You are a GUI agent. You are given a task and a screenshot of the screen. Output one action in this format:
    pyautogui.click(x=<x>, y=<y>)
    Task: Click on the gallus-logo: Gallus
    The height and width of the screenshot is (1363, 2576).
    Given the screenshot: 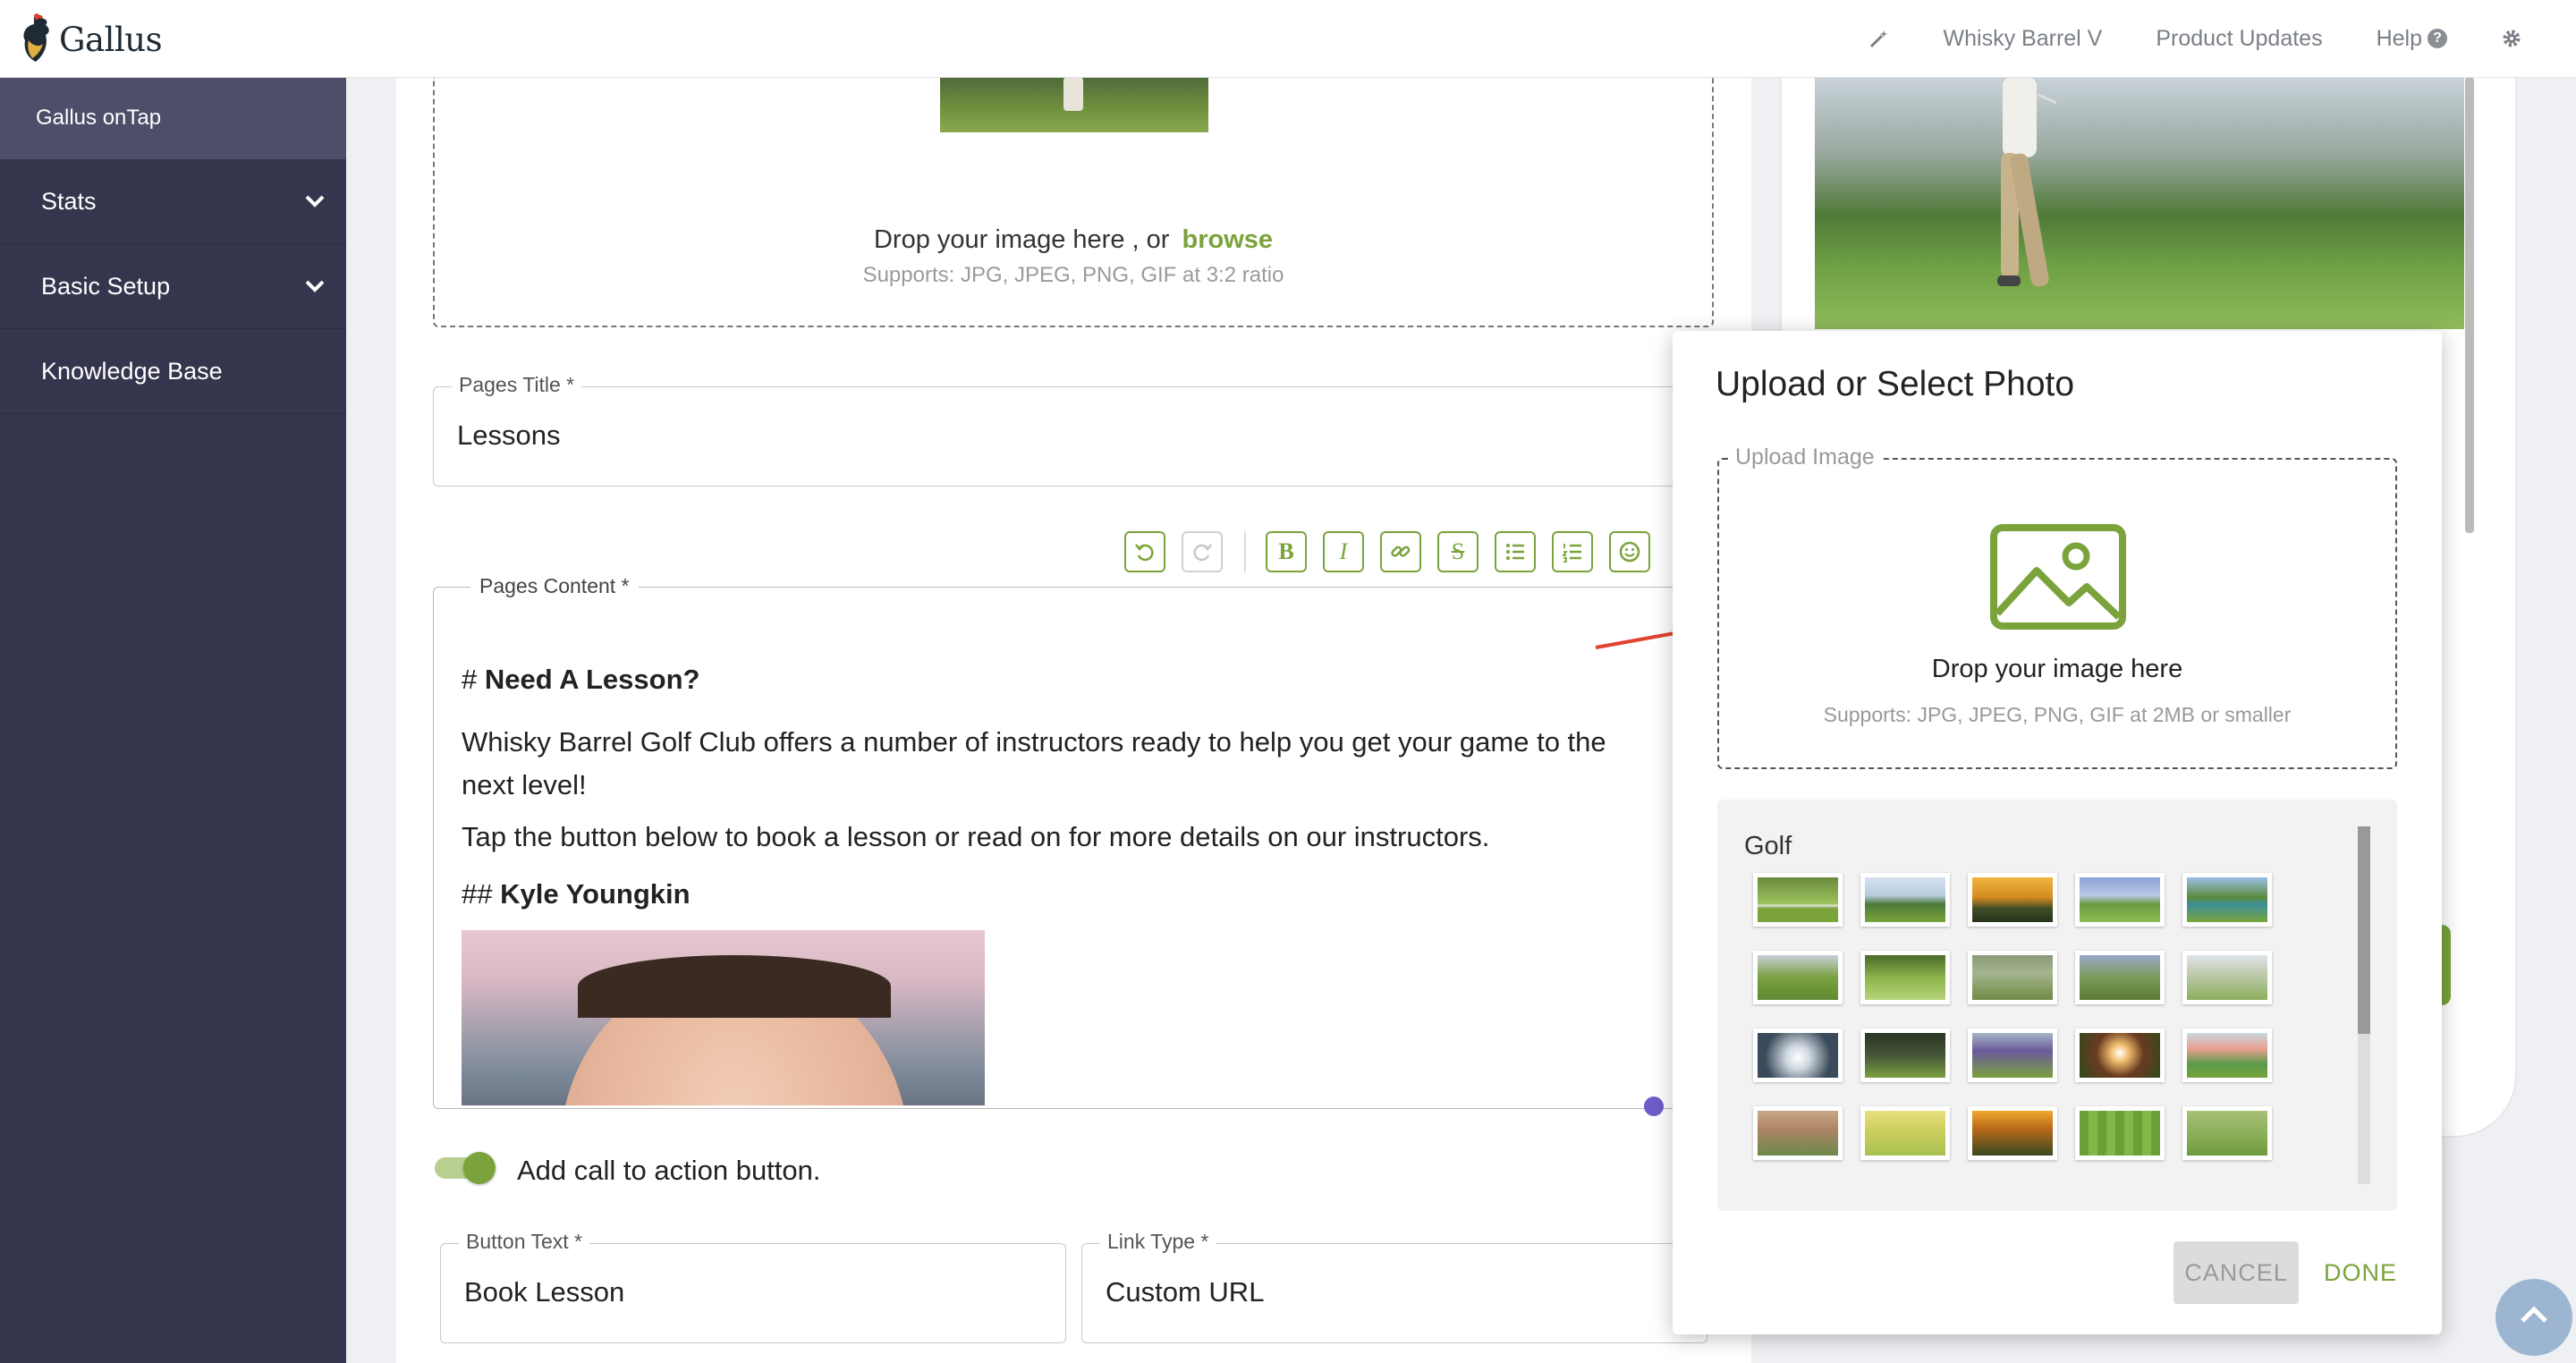 What is the action you would take?
    pyautogui.click(x=89, y=39)
    